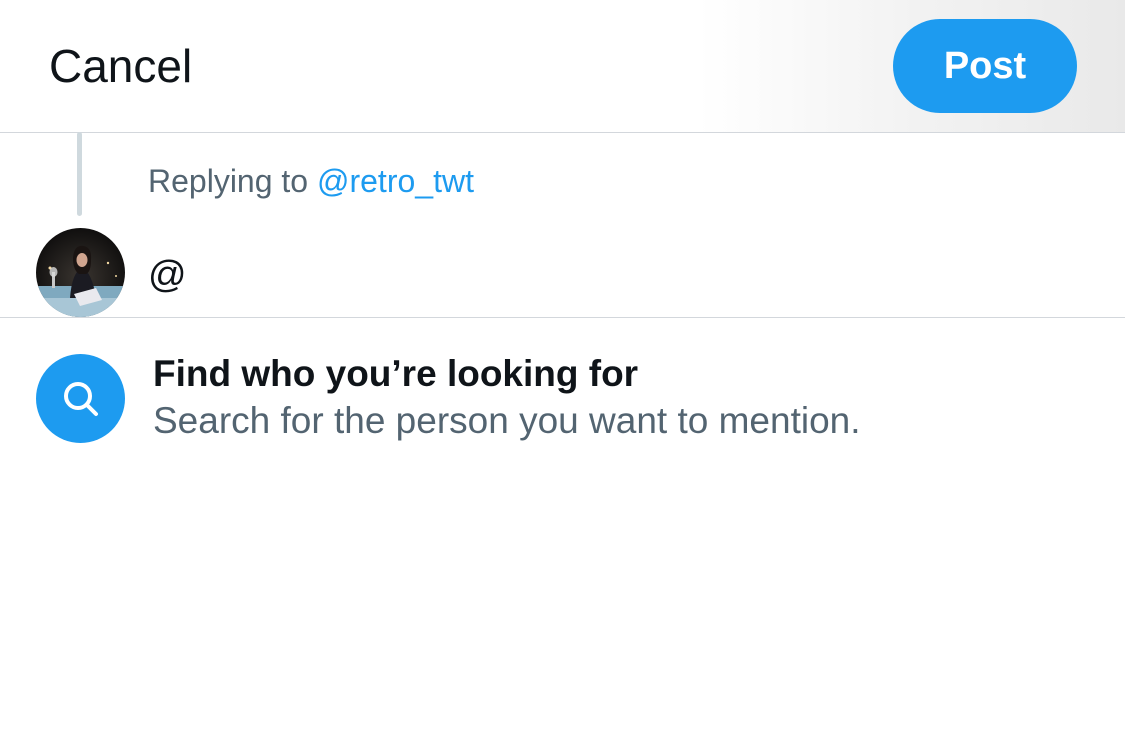 The width and height of the screenshot is (1125, 742). I want to click on avatar, so click(80, 272).